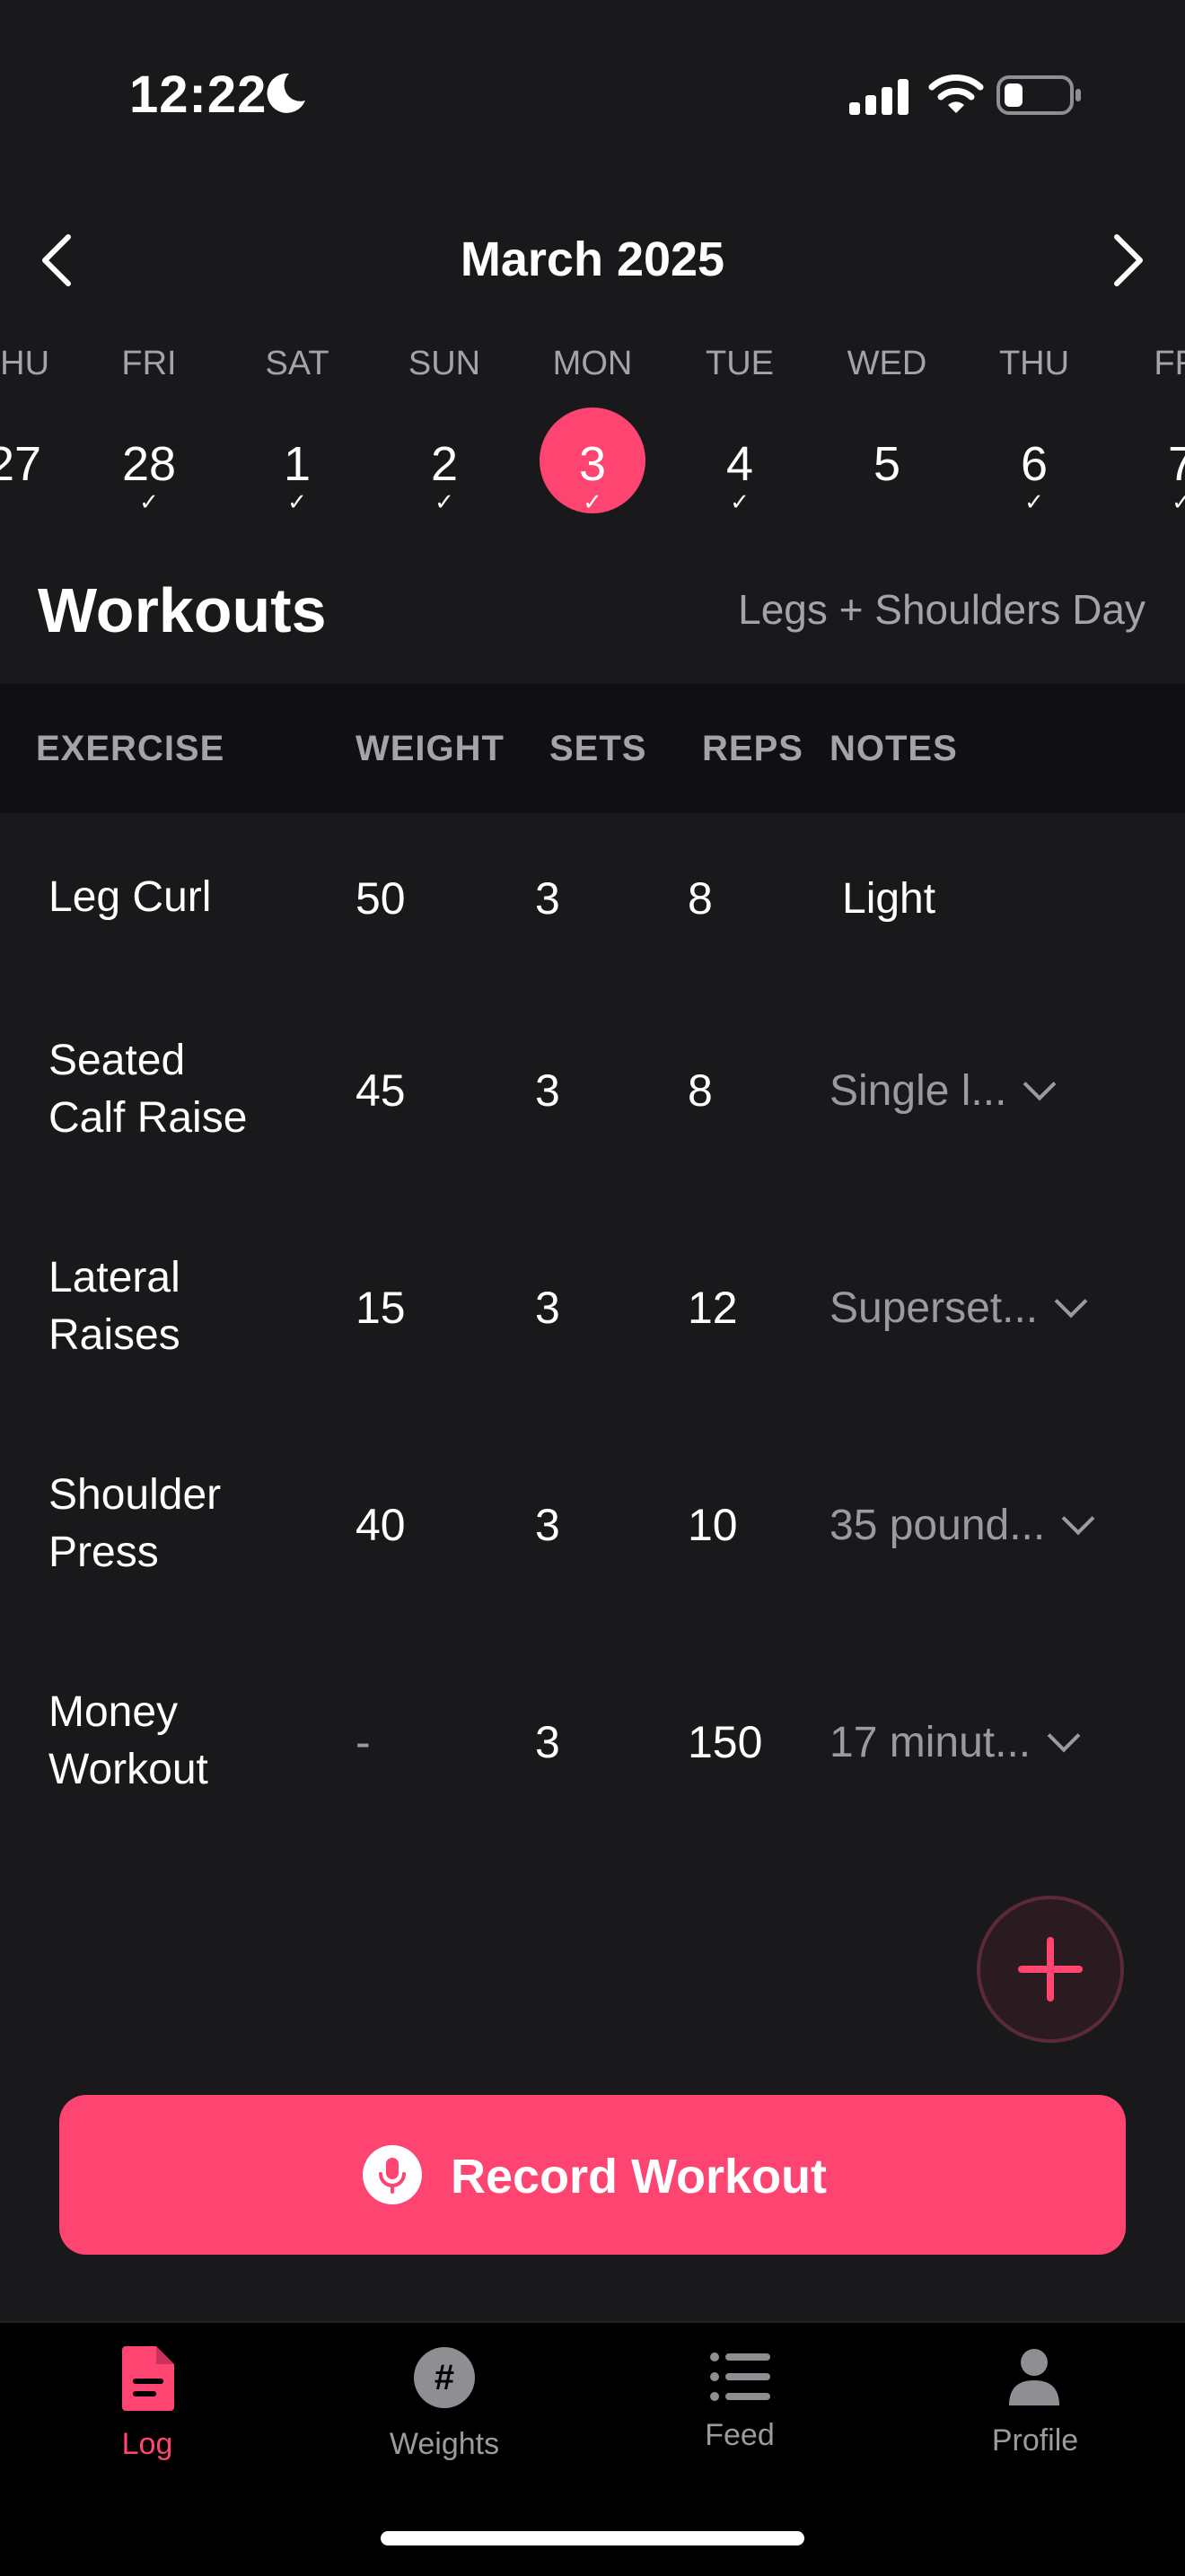 This screenshot has height=2576, width=1185. I want to click on calendar-day: 28 ✓, so click(149, 481).